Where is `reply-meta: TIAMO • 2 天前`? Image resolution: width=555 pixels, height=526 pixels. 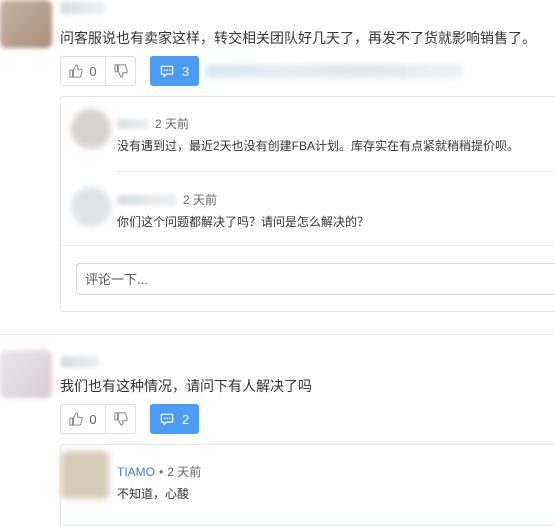 reply-meta: TIAMO • 2 天前 is located at coordinates (159, 471).